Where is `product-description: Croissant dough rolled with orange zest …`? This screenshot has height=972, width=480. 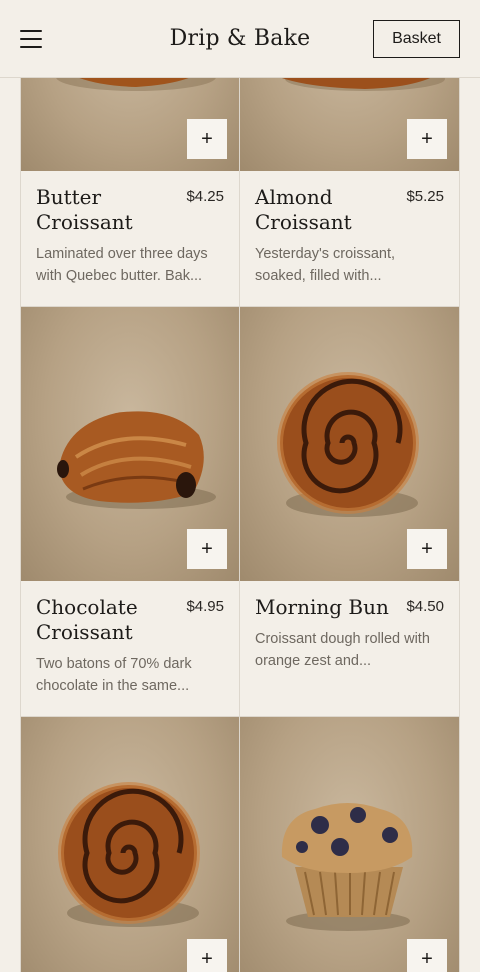 product-description: Croissant dough rolled with orange zest … is located at coordinates (342, 650).